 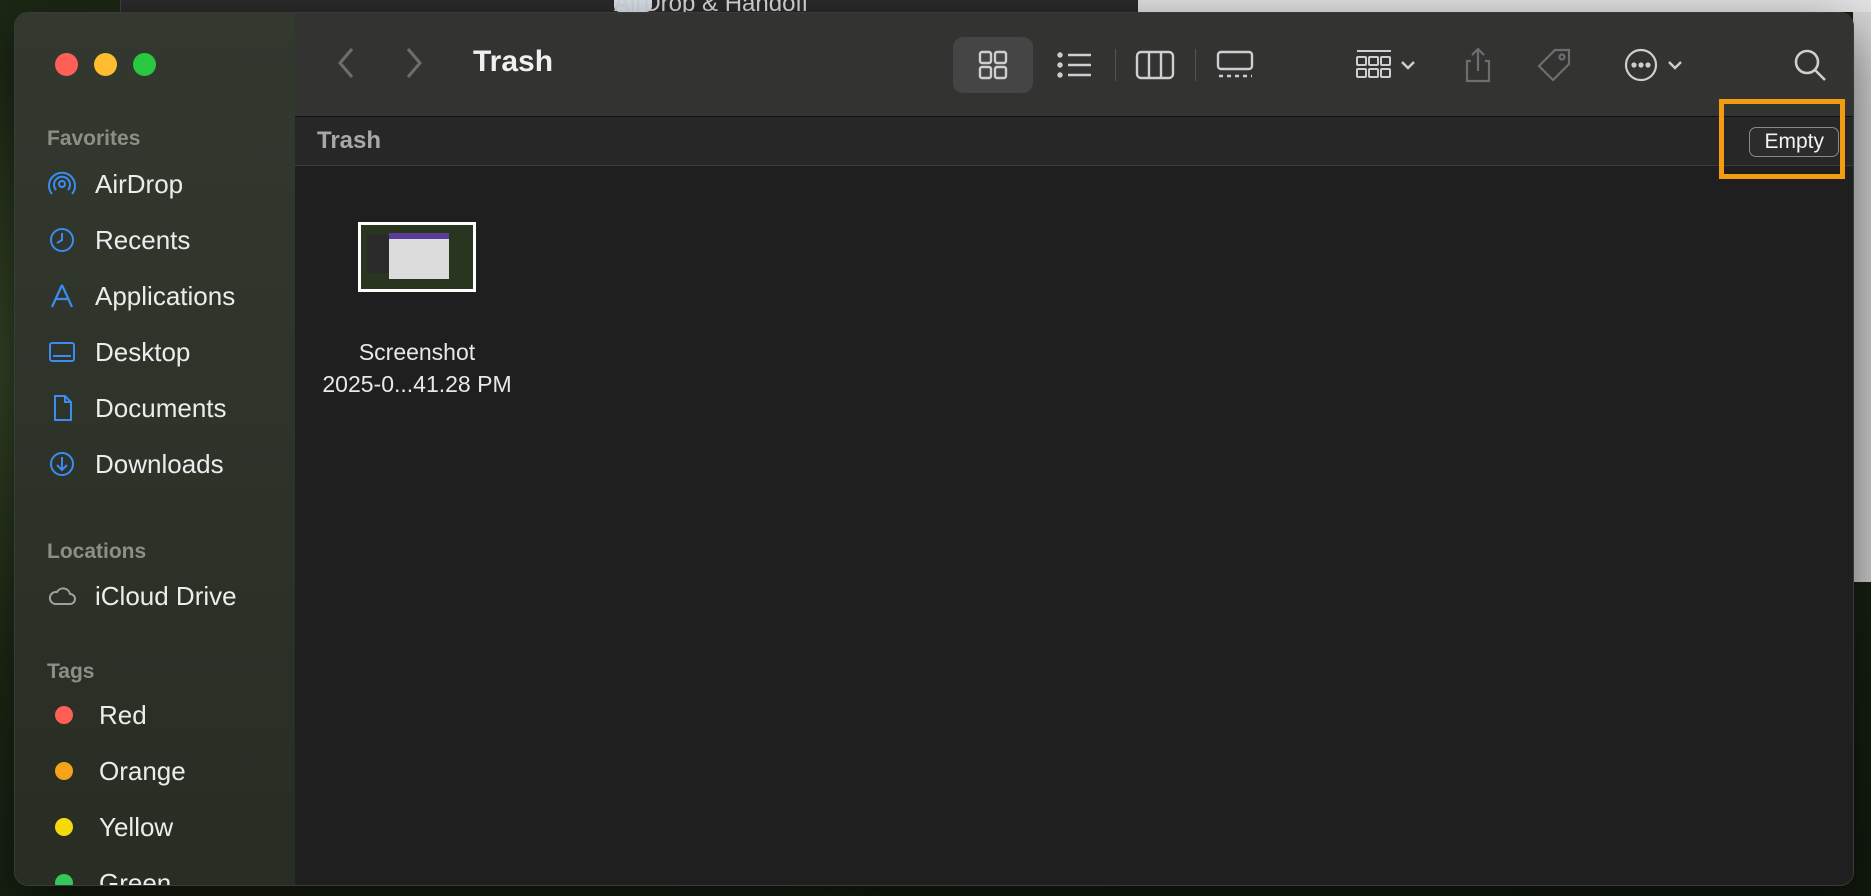 I want to click on chevron-left-icon, so click(x=346, y=63).